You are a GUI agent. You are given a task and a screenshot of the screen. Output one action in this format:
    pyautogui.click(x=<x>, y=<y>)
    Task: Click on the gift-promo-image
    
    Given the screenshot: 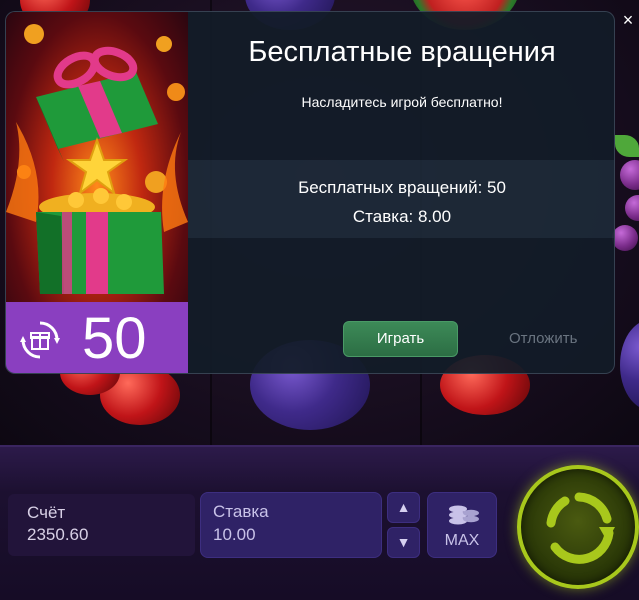 What is the action you would take?
    pyautogui.click(x=97, y=157)
    